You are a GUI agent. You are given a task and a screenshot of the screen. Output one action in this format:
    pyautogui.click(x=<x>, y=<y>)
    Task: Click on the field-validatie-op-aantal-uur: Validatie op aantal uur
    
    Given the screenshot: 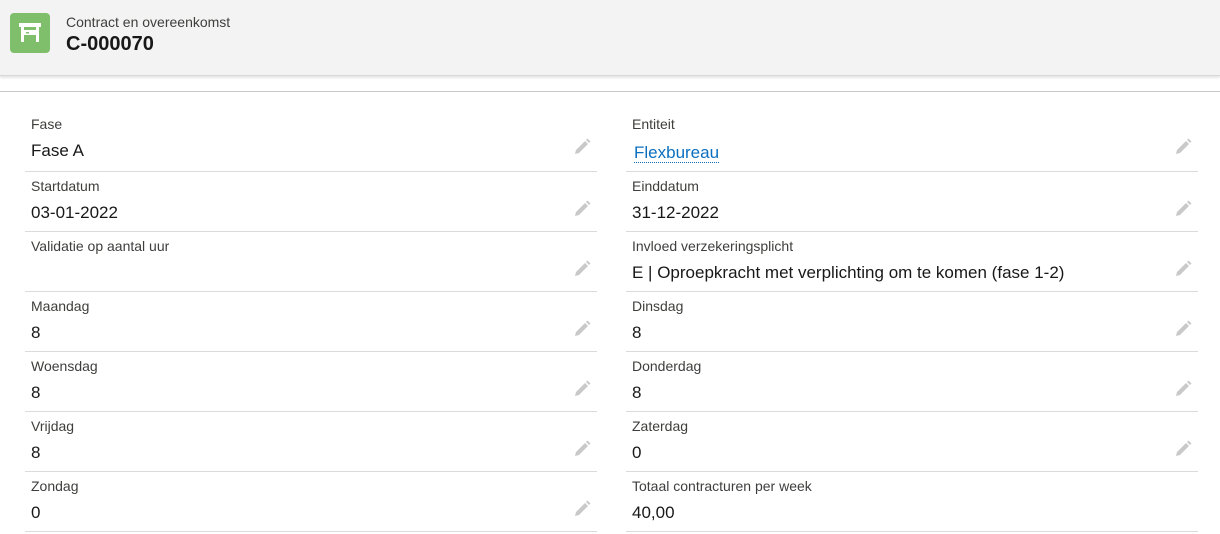 What is the action you would take?
    pyautogui.click(x=311, y=262)
    